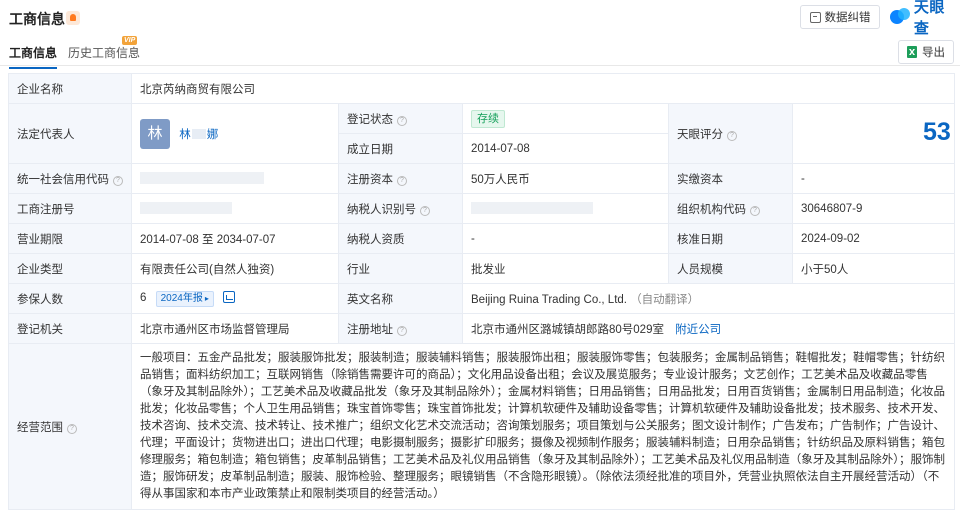 This screenshot has height=517, width=960. I want to click on reg-capital: 50万人民币, so click(565, 178).